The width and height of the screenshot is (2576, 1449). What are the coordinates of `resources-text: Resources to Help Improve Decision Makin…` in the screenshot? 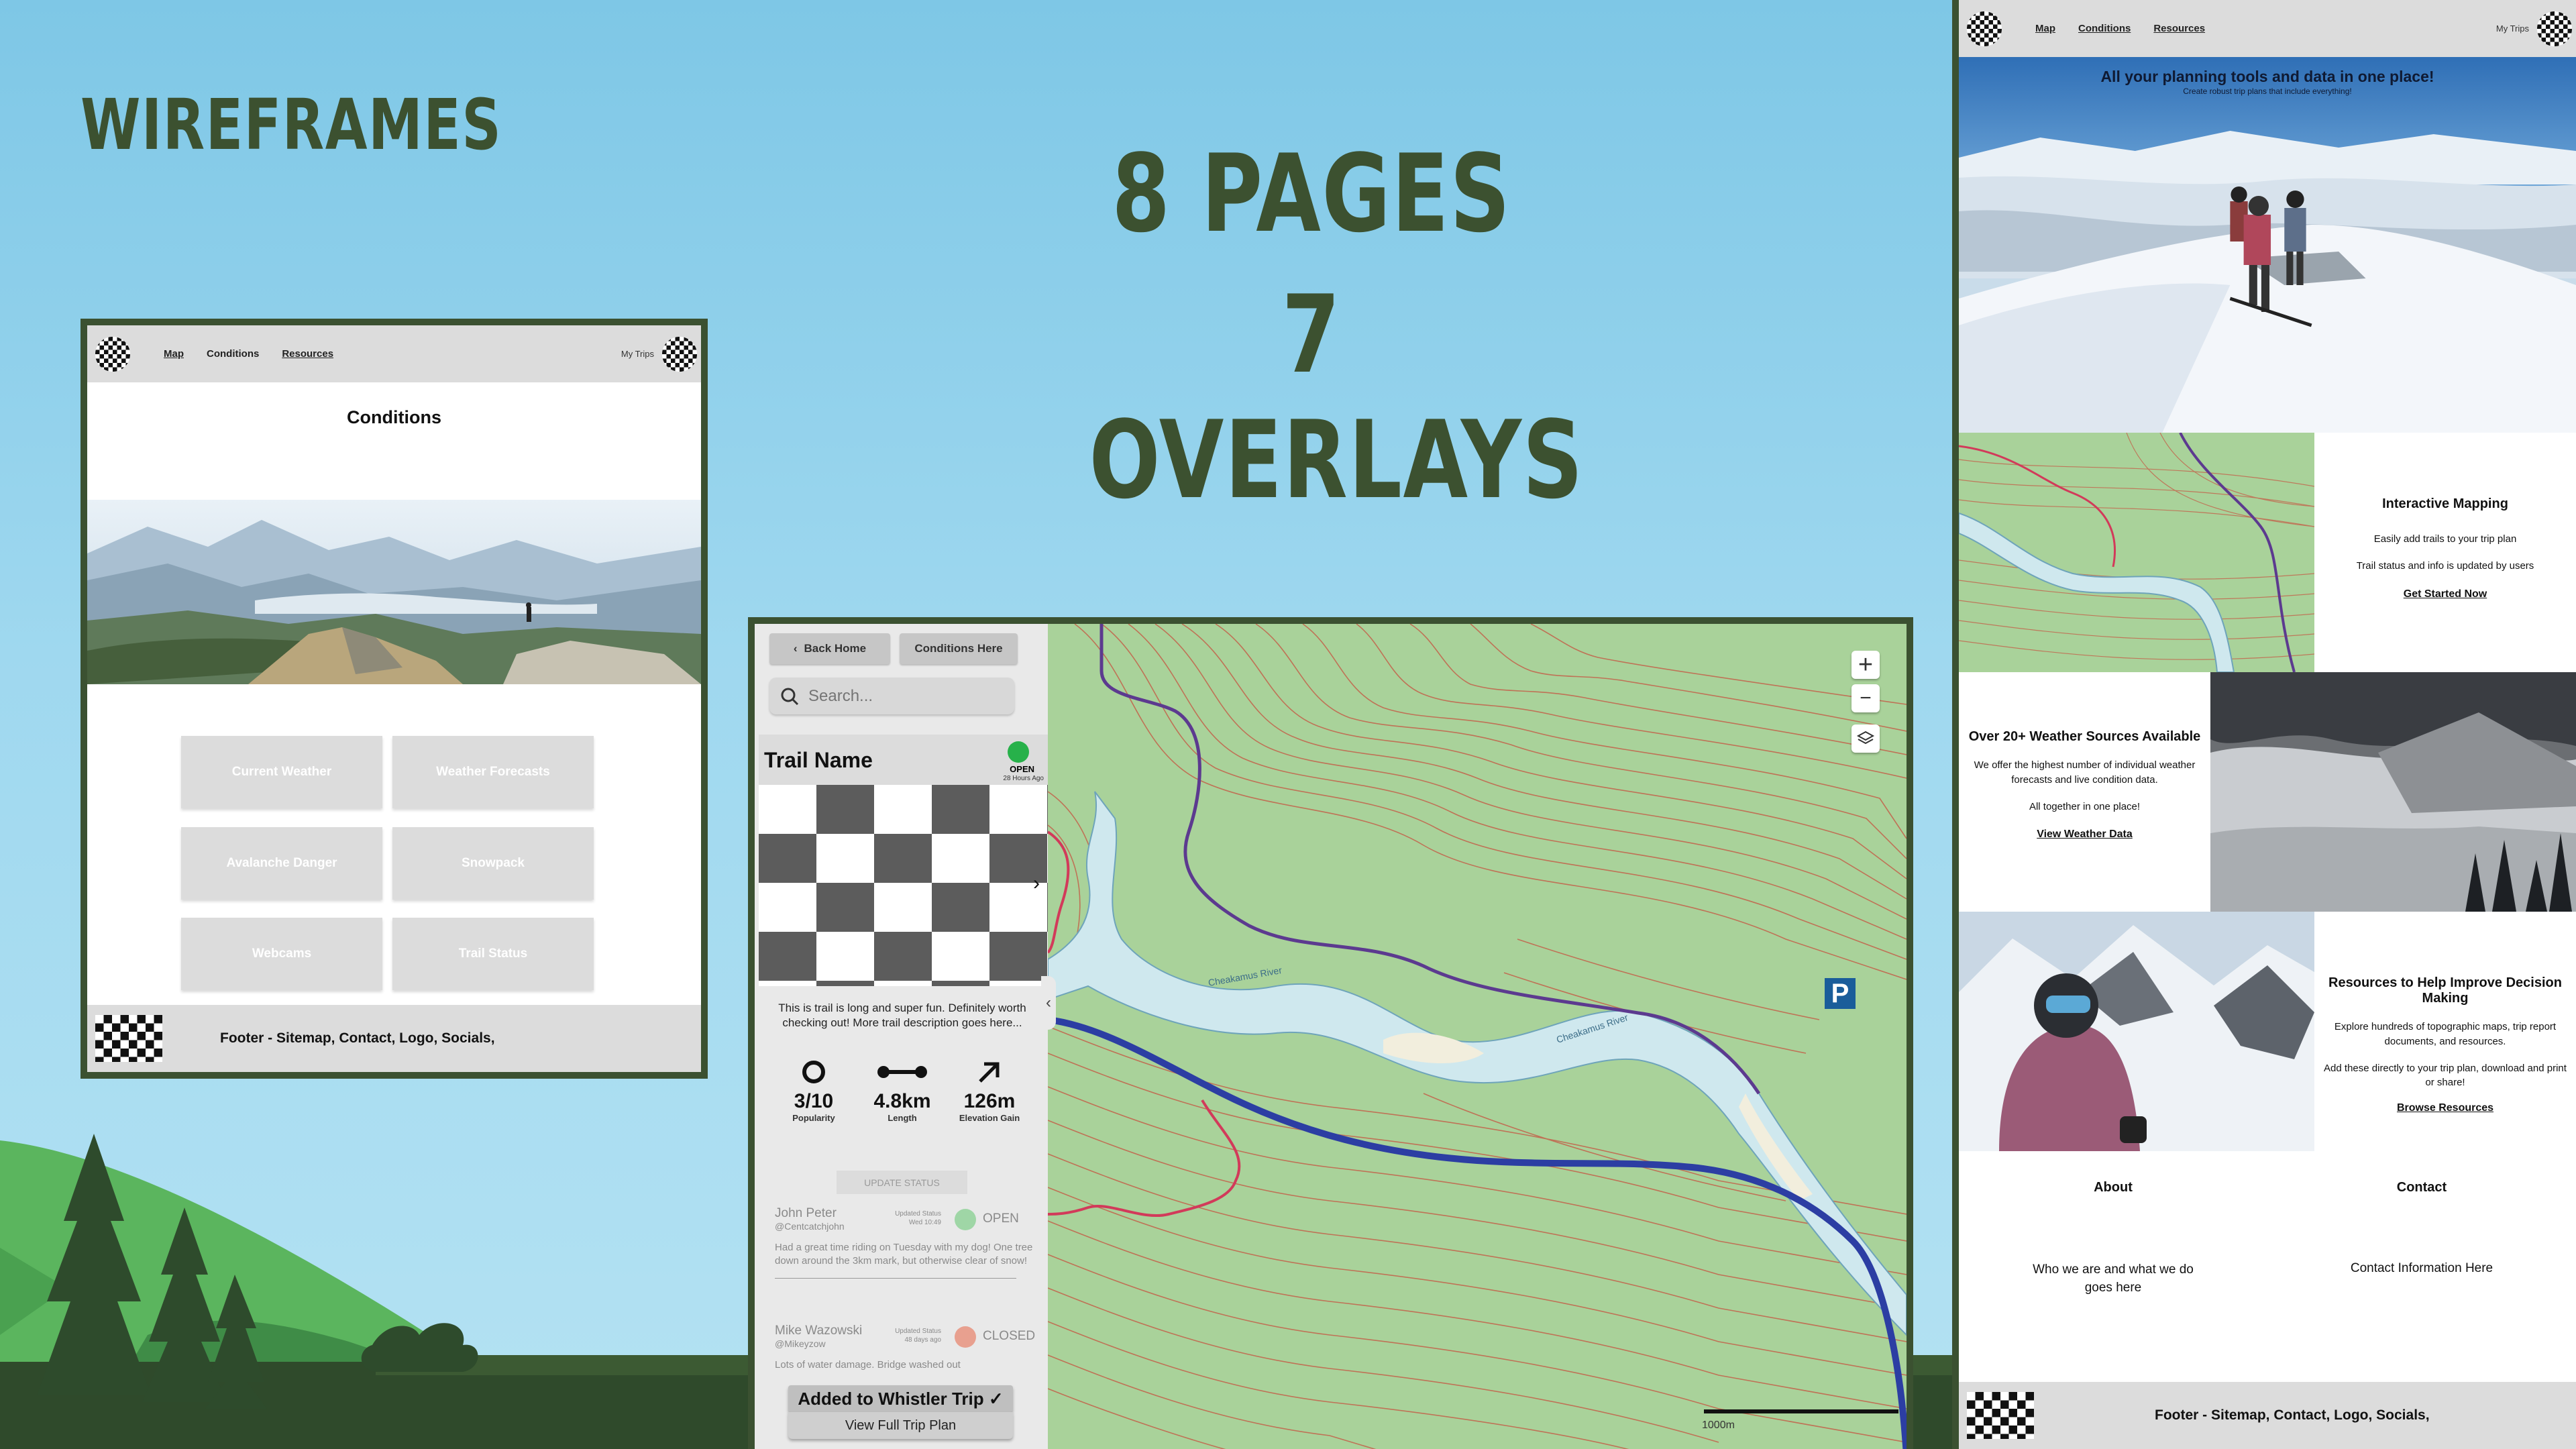 It's located at (2445, 1031).